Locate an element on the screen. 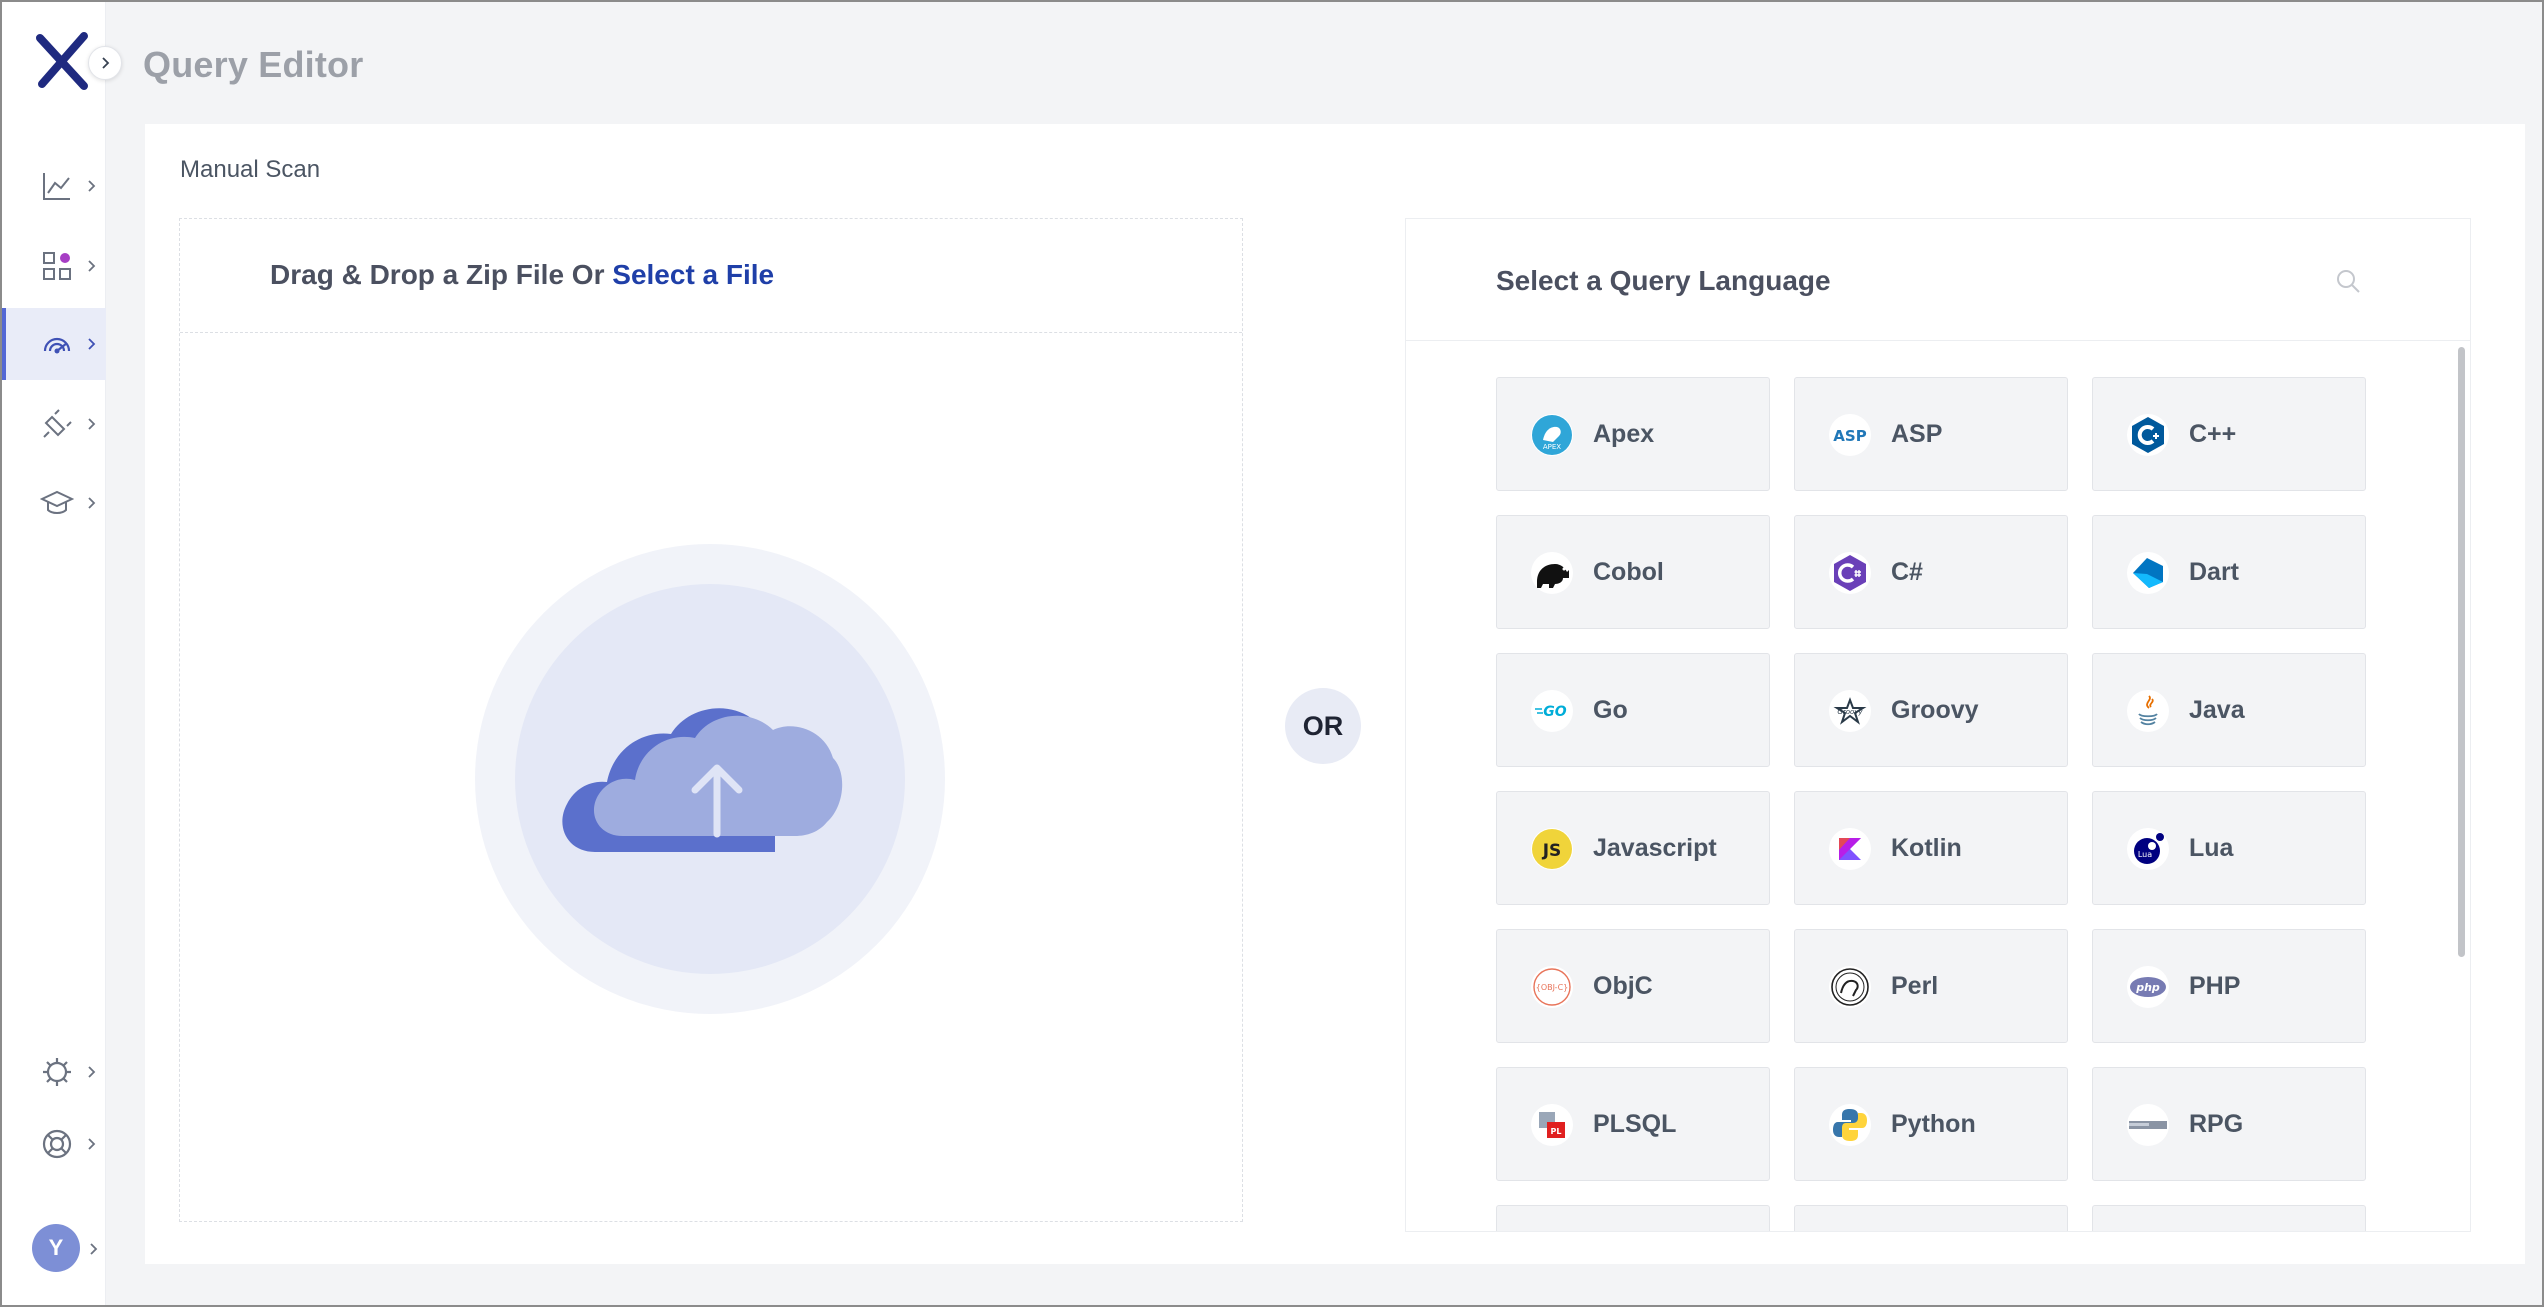  sidebar-collapse-button is located at coordinates (105, 63).